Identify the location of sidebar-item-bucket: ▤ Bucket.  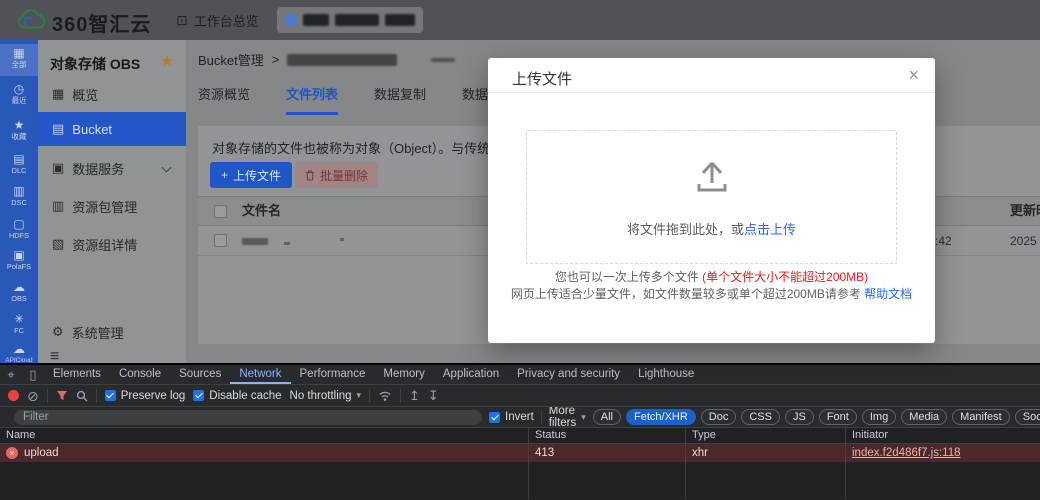
(112, 129).